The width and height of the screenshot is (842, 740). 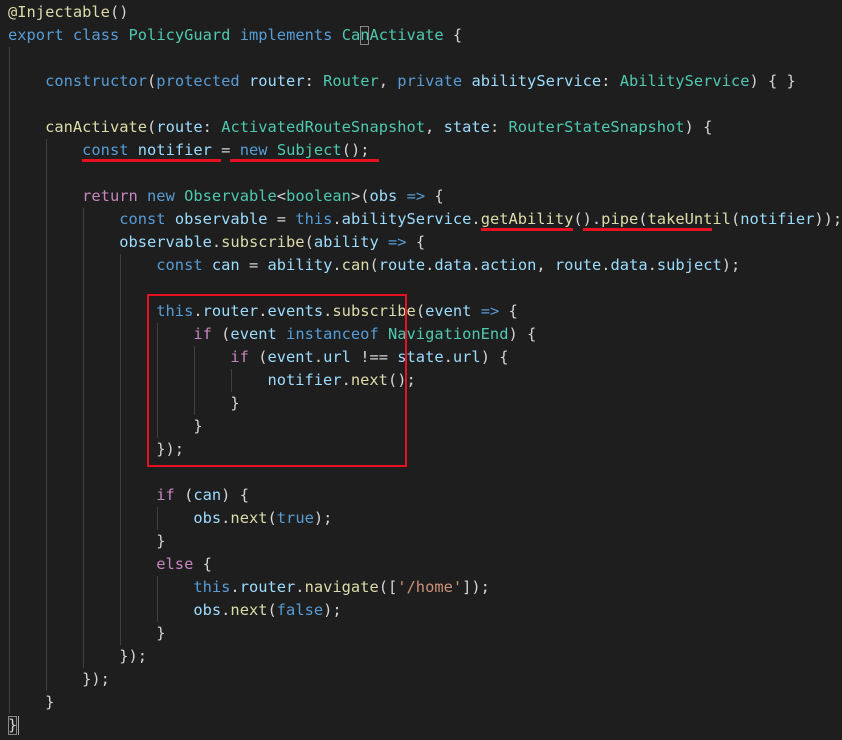 What do you see at coordinates (309, 150) in the screenshot?
I see `code-token: Subject` at bounding box center [309, 150].